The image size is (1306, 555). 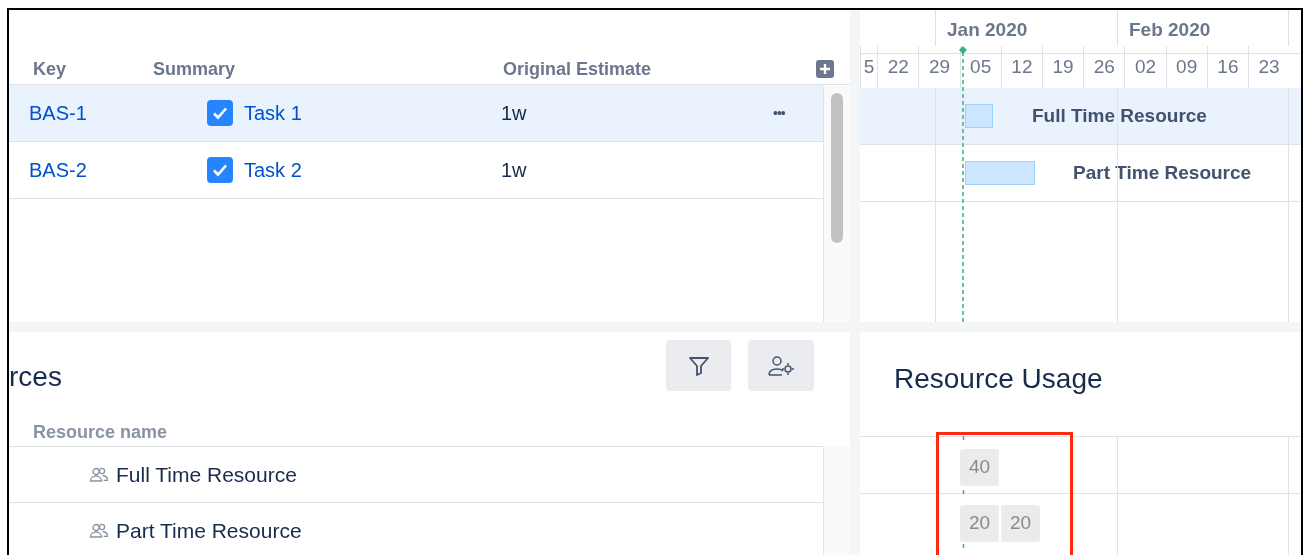 I want to click on resource-settings-button, so click(x=781, y=365).